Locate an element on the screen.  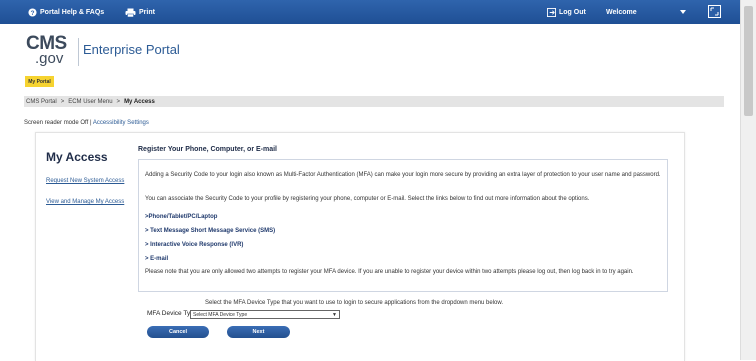
logo-gov: .gov is located at coordinates (49, 58).